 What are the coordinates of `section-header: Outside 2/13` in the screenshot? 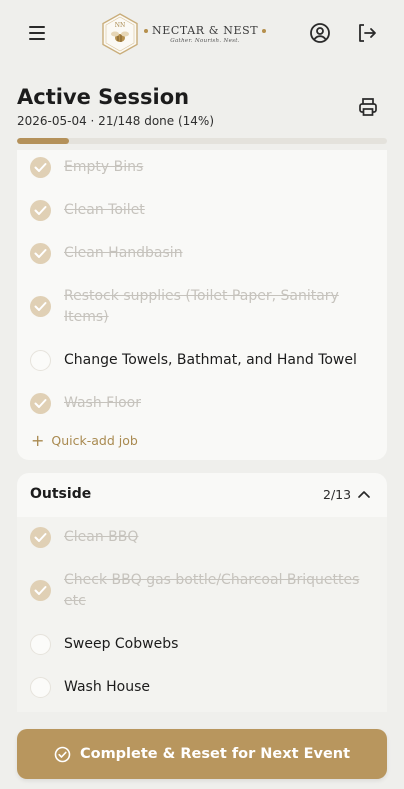 It's located at (202, 495).